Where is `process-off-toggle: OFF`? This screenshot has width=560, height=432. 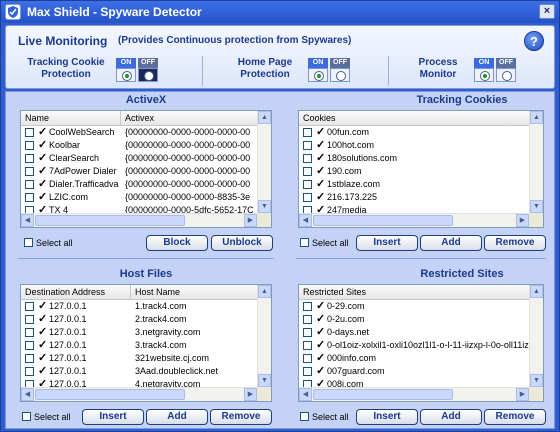
process-off-toggle: OFF is located at coordinates (506, 70).